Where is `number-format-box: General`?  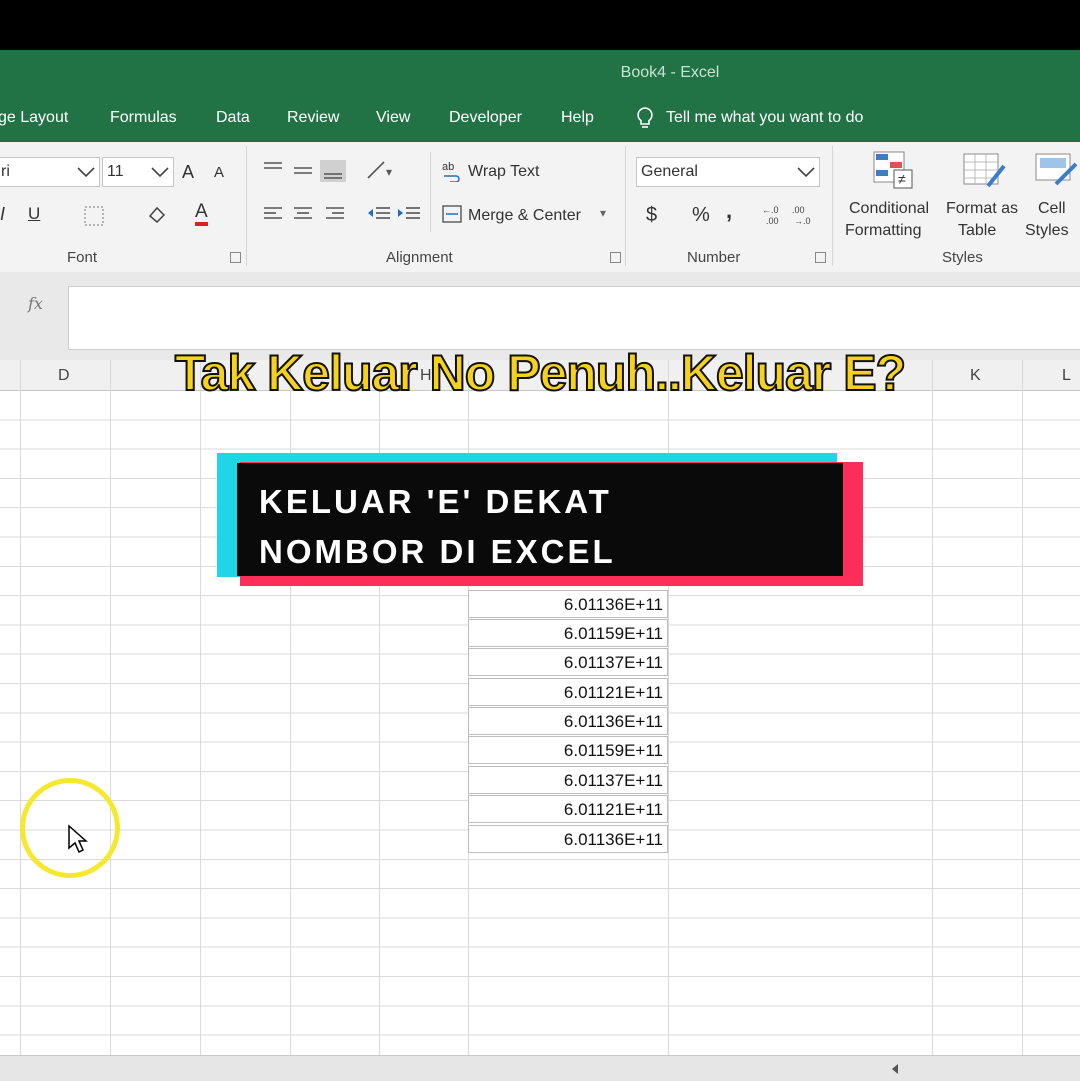
number-format-box: General is located at coordinates (728, 172).